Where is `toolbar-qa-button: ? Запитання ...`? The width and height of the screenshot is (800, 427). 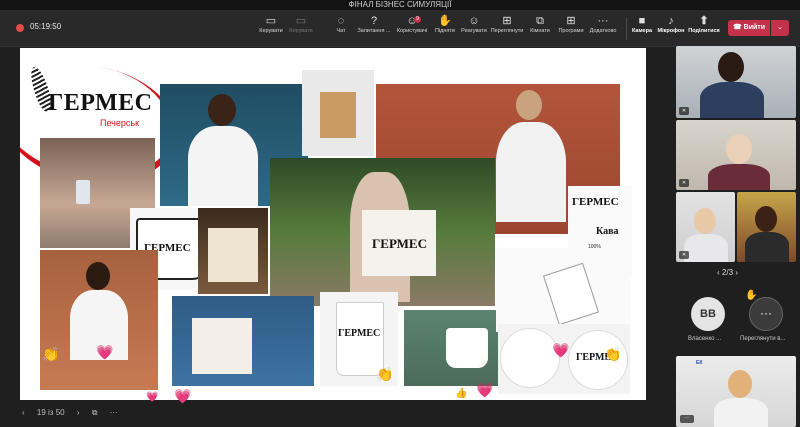 toolbar-qa-button: ? Запитання ... is located at coordinates (374, 28).